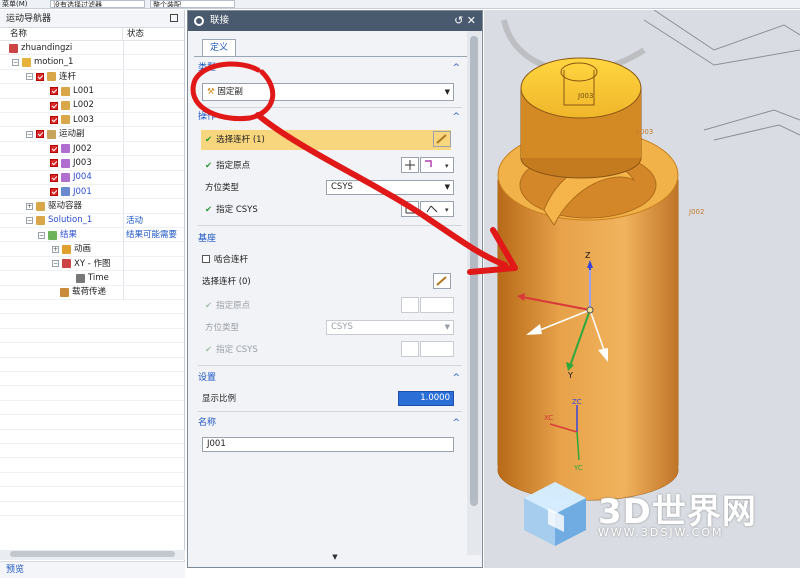 The height and width of the screenshot is (578, 800). What do you see at coordinates (442, 281) in the screenshot?
I see `select-link-base-button` at bounding box center [442, 281].